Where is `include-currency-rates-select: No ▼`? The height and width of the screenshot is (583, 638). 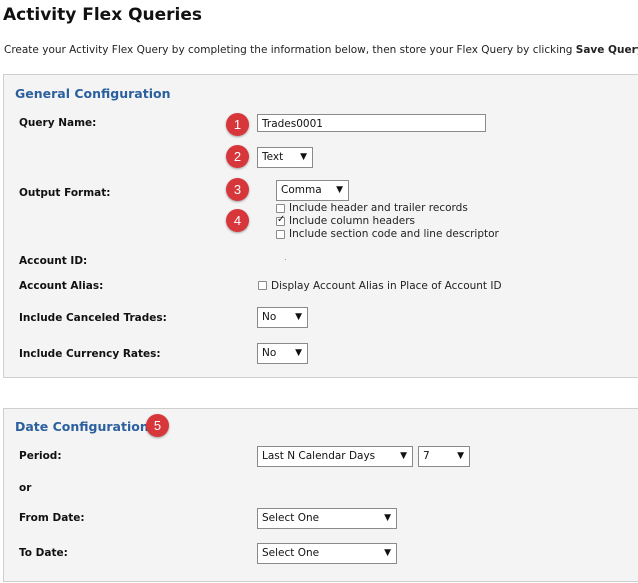
include-currency-rates-select: No ▼ is located at coordinates (282, 353).